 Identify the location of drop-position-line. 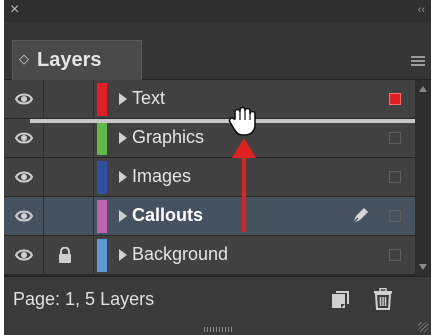
(222, 121).